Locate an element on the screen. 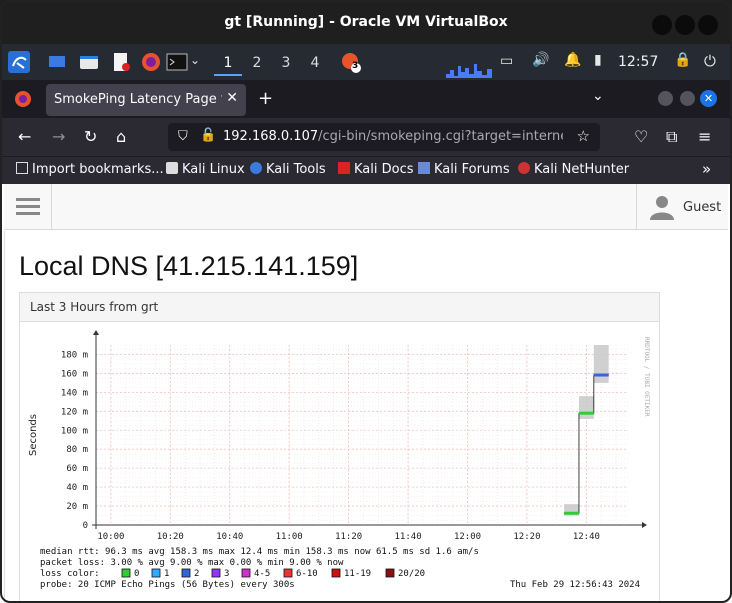  back-icon: ← is located at coordinates (24, 136).